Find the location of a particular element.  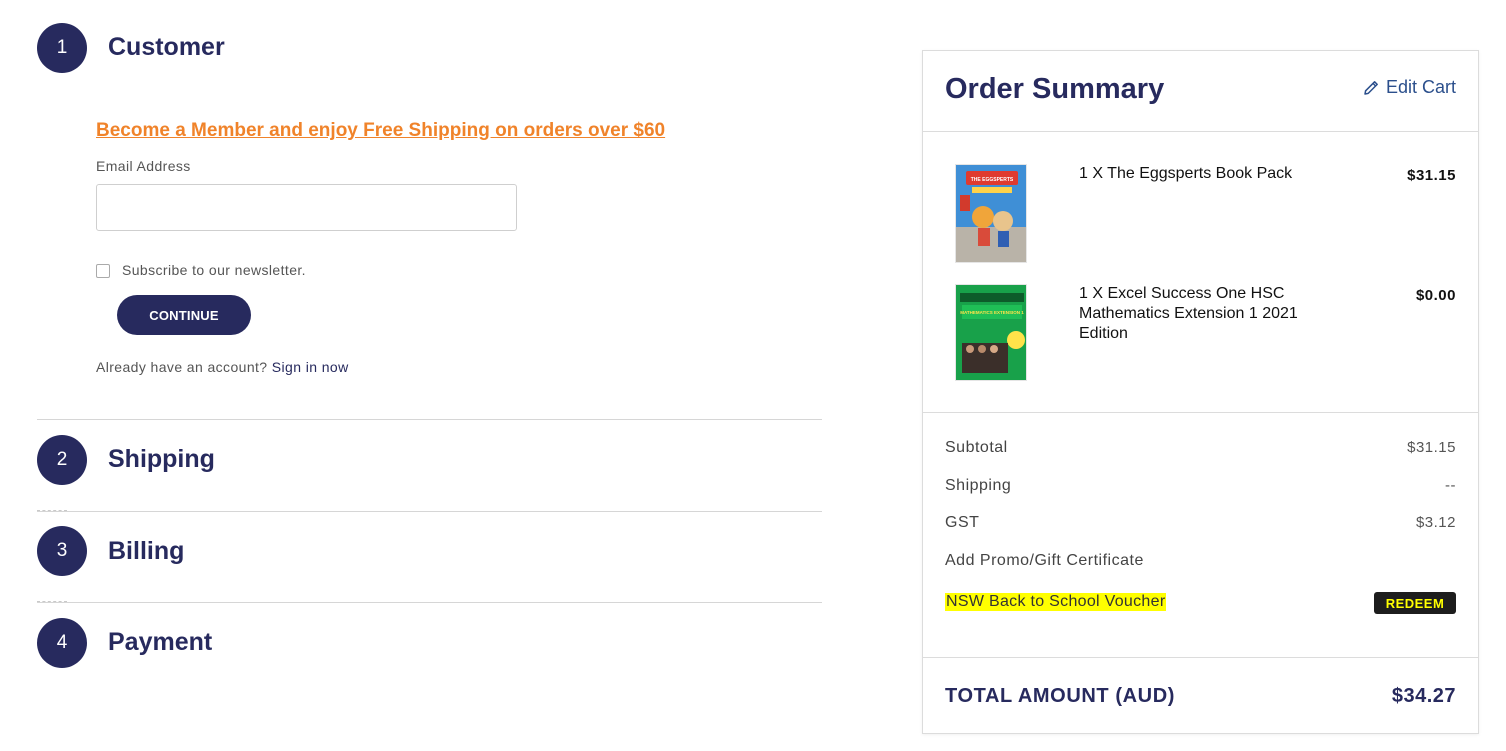

email-label: Email Address is located at coordinates (143, 166).